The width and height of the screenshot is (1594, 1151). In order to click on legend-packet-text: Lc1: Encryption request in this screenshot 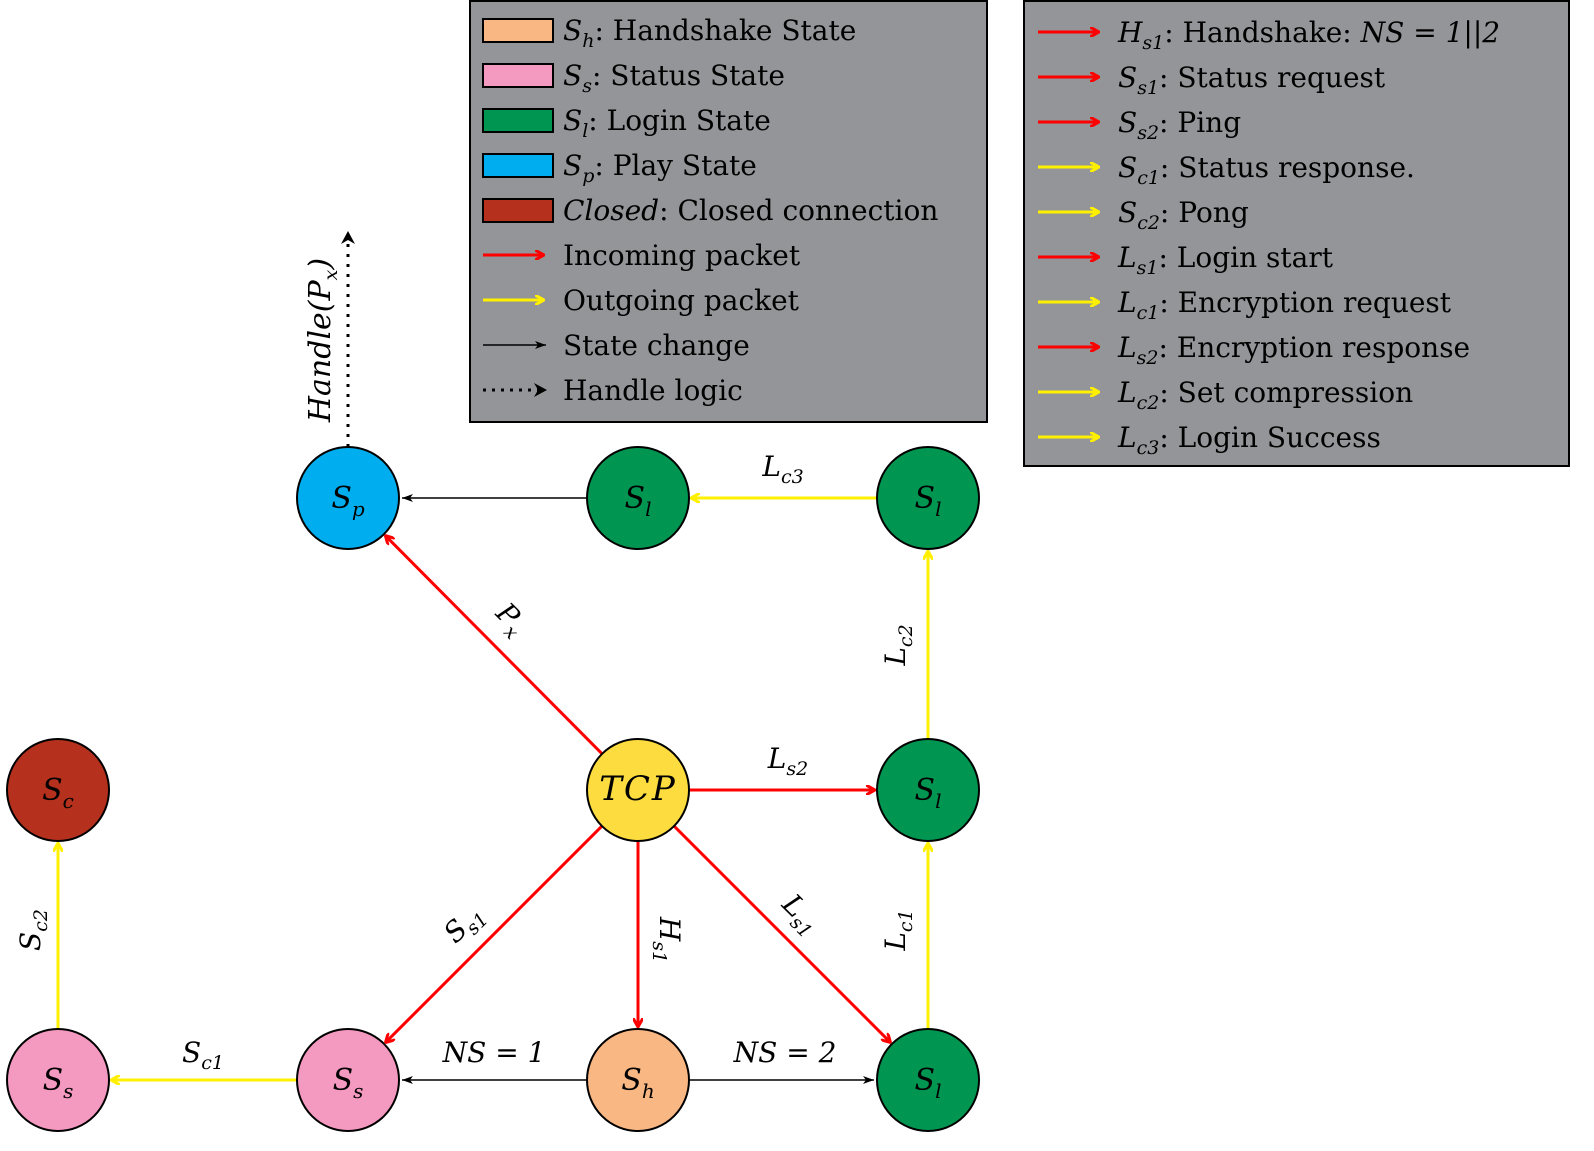, I will do `click(1284, 305)`.